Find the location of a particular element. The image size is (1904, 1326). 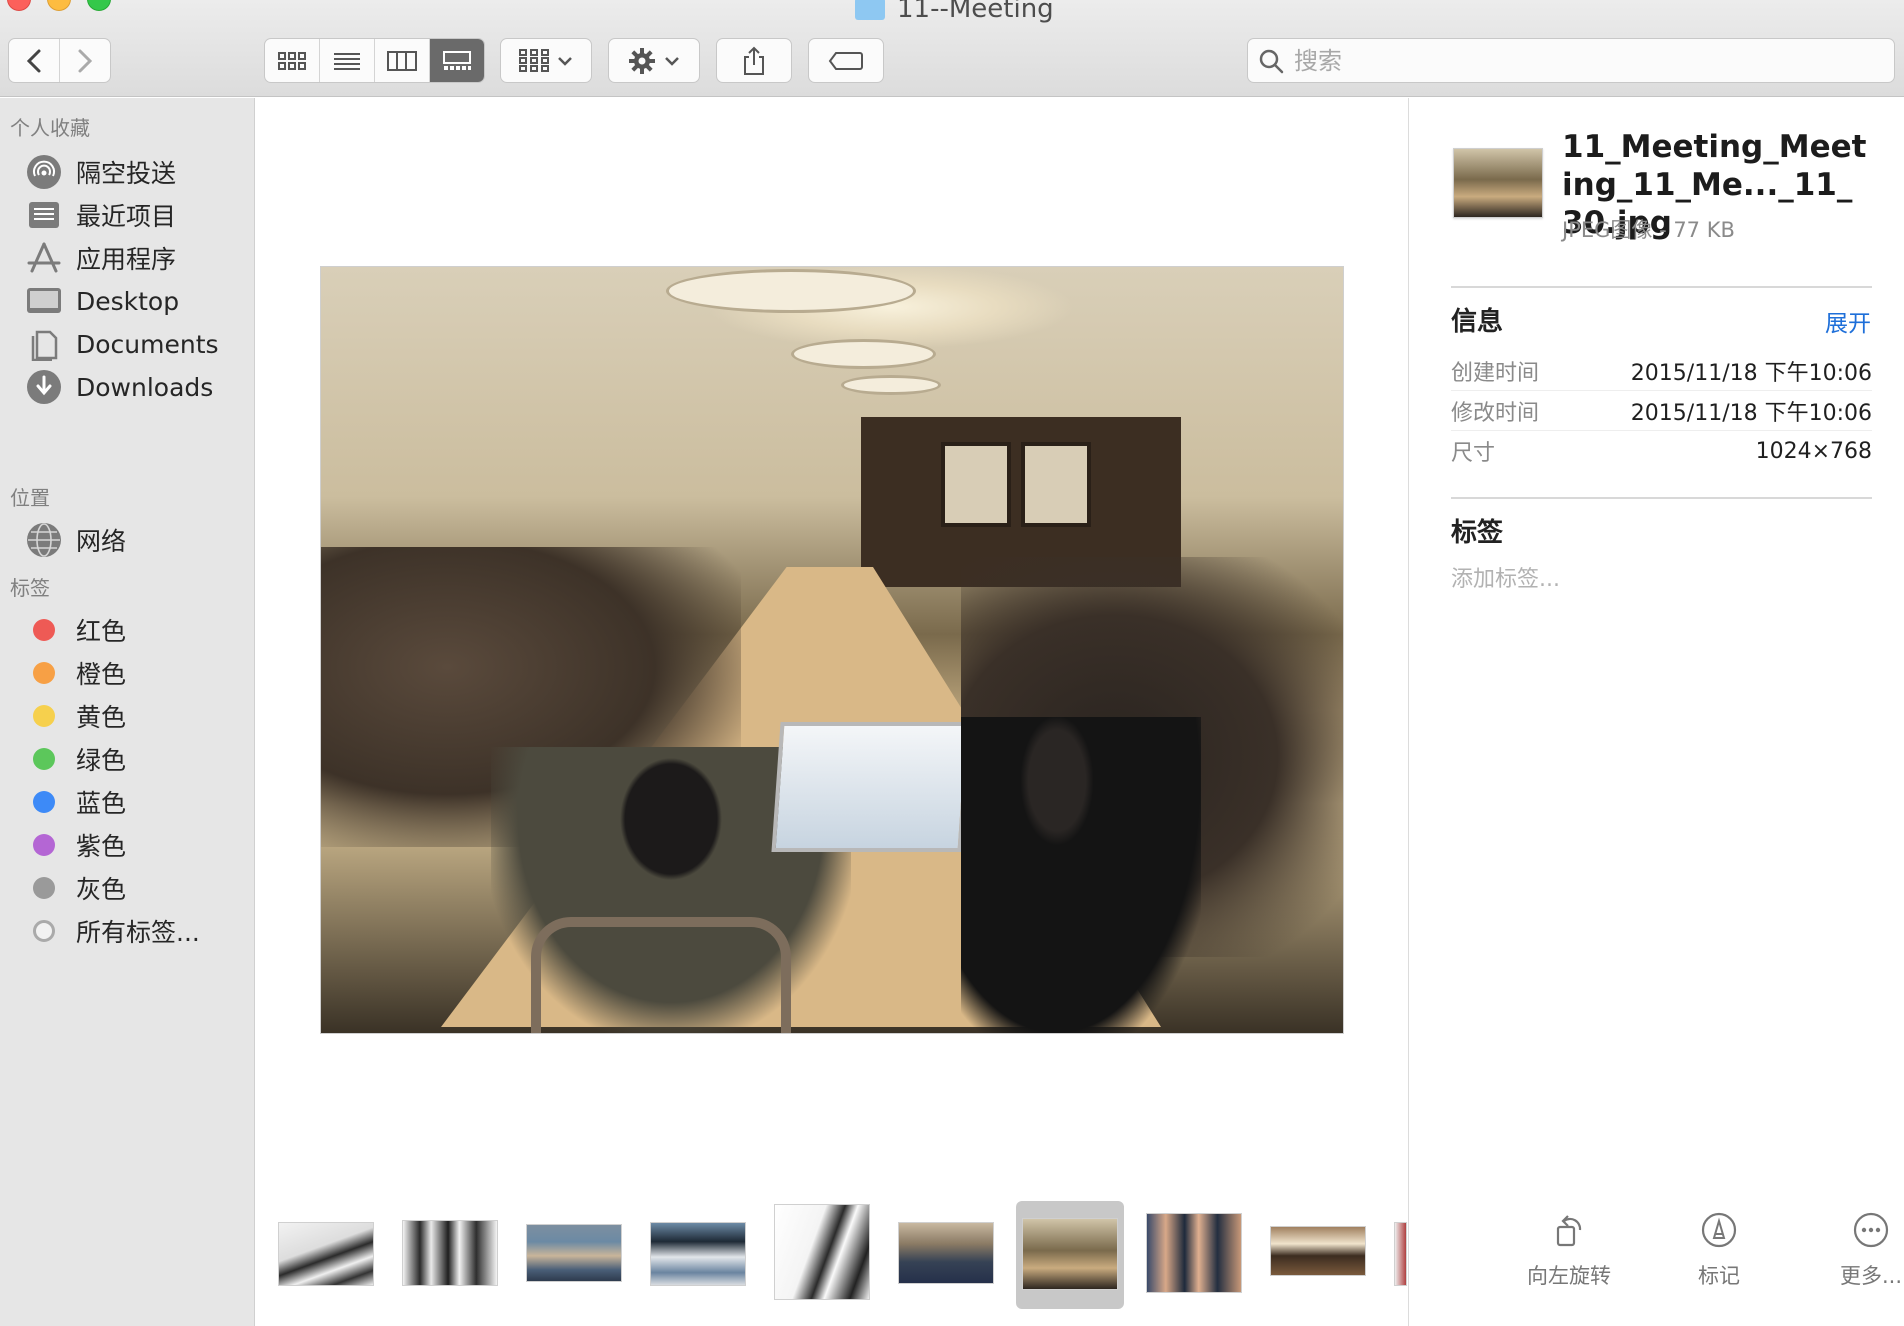

gallery-icon is located at coordinates (457, 60).